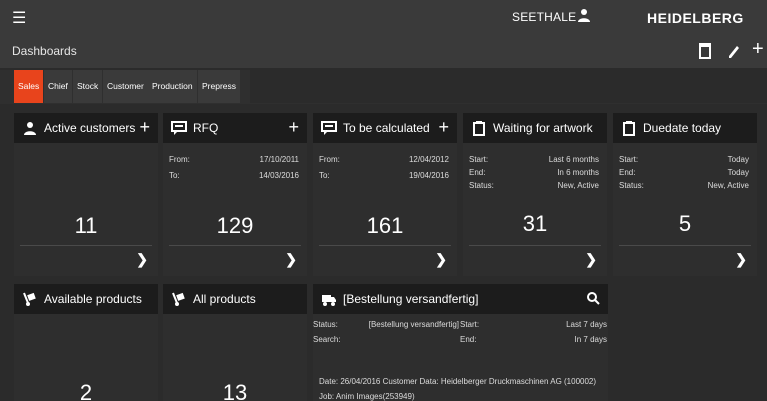 The height and width of the screenshot is (401, 767). I want to click on card-header: Available products, so click(86, 299).